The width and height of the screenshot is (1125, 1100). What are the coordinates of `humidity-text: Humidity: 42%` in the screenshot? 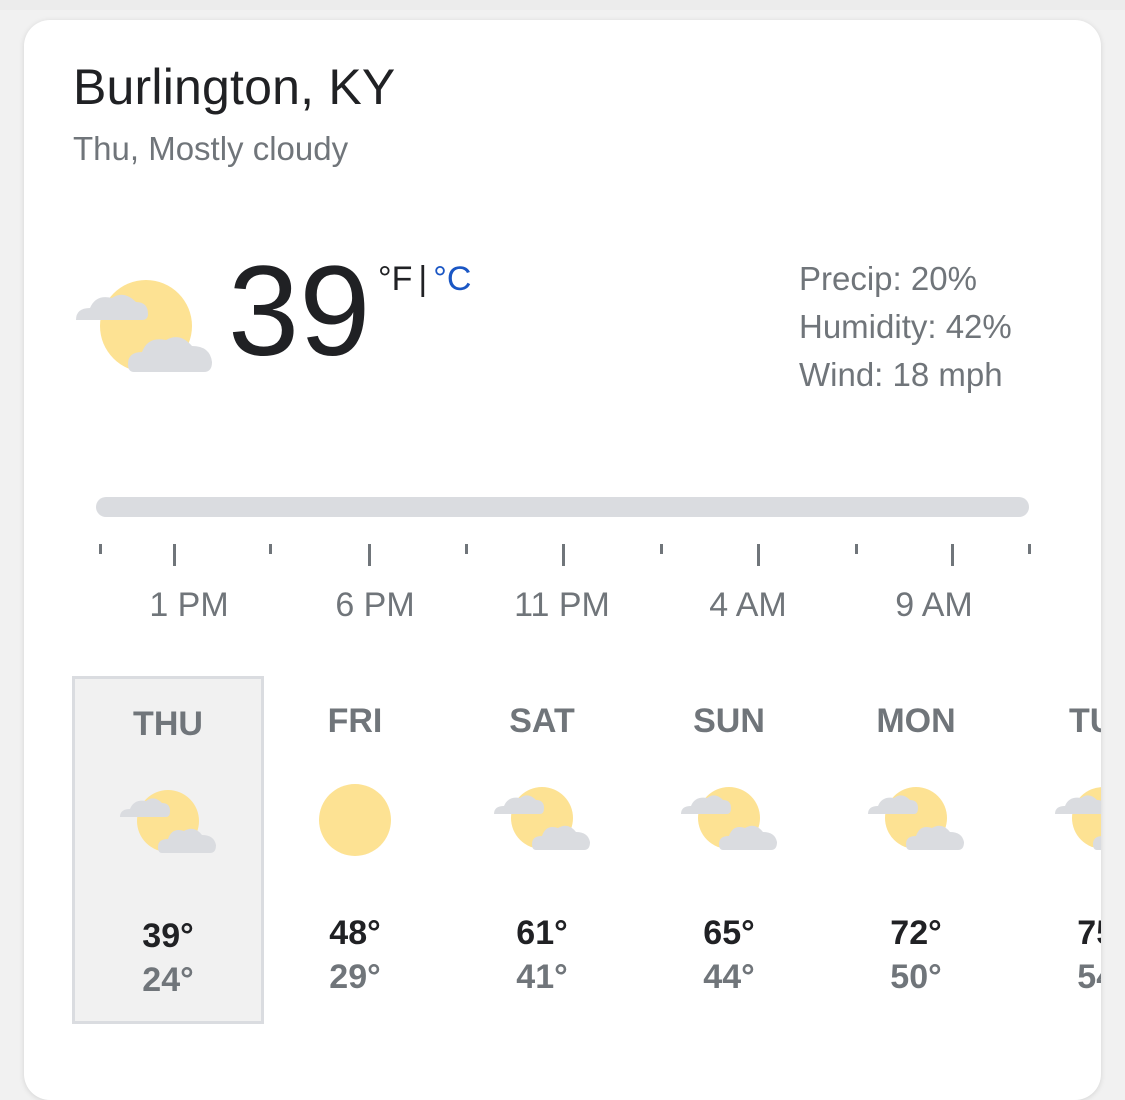 It's located at (905, 326).